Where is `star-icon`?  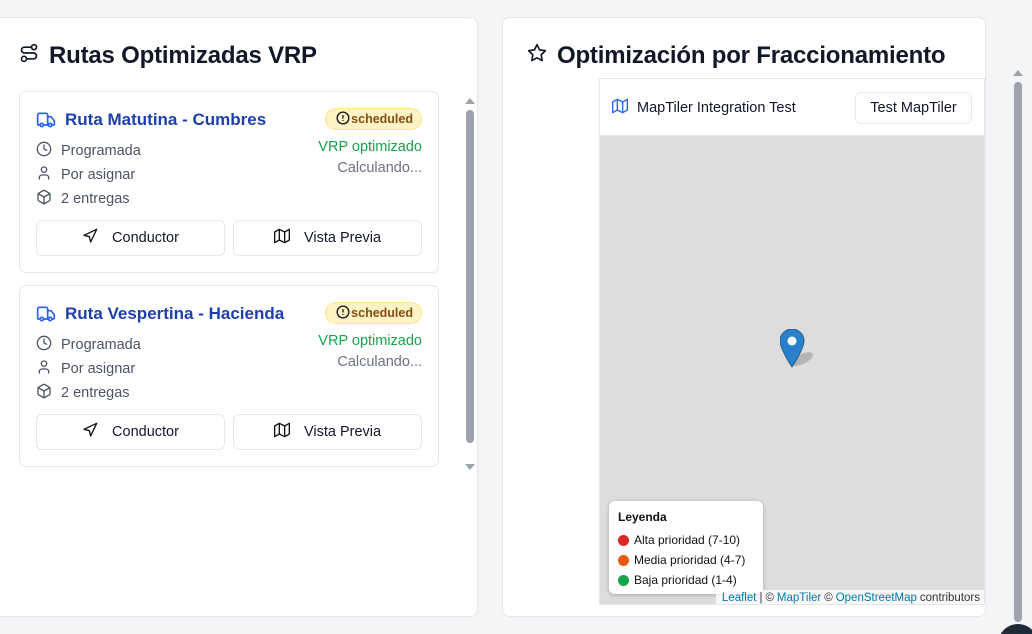 star-icon is located at coordinates (537, 56).